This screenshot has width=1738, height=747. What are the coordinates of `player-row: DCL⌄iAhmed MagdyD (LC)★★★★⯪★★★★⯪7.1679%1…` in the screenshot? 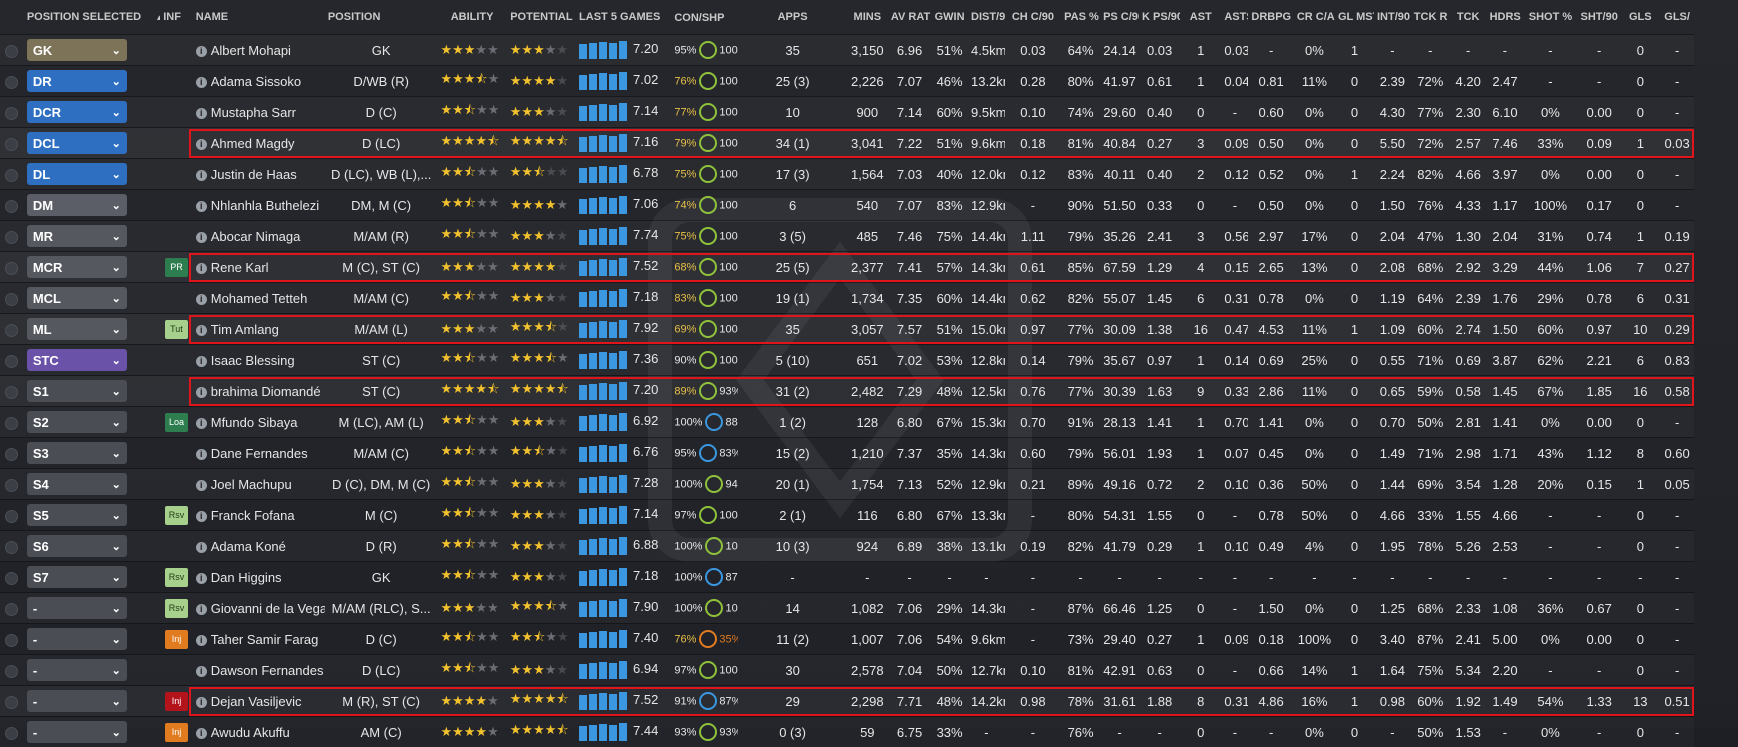 It's located at (869, 143).